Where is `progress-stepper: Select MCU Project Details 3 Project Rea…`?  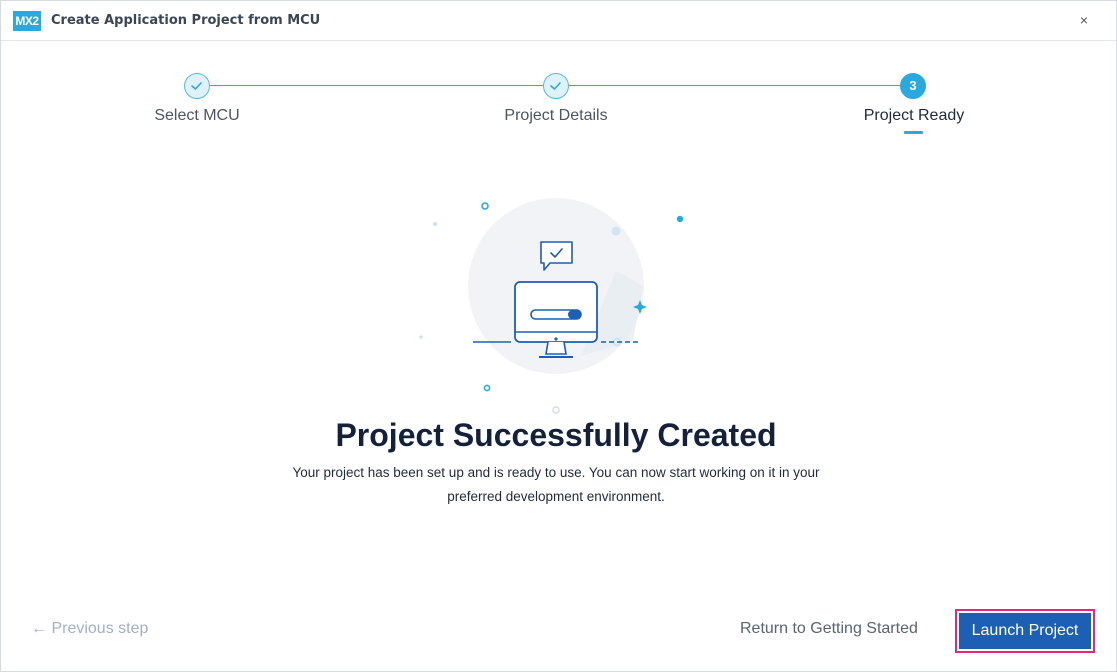 progress-stepper: Select MCU Project Details 3 Project Rea… is located at coordinates (558, 91).